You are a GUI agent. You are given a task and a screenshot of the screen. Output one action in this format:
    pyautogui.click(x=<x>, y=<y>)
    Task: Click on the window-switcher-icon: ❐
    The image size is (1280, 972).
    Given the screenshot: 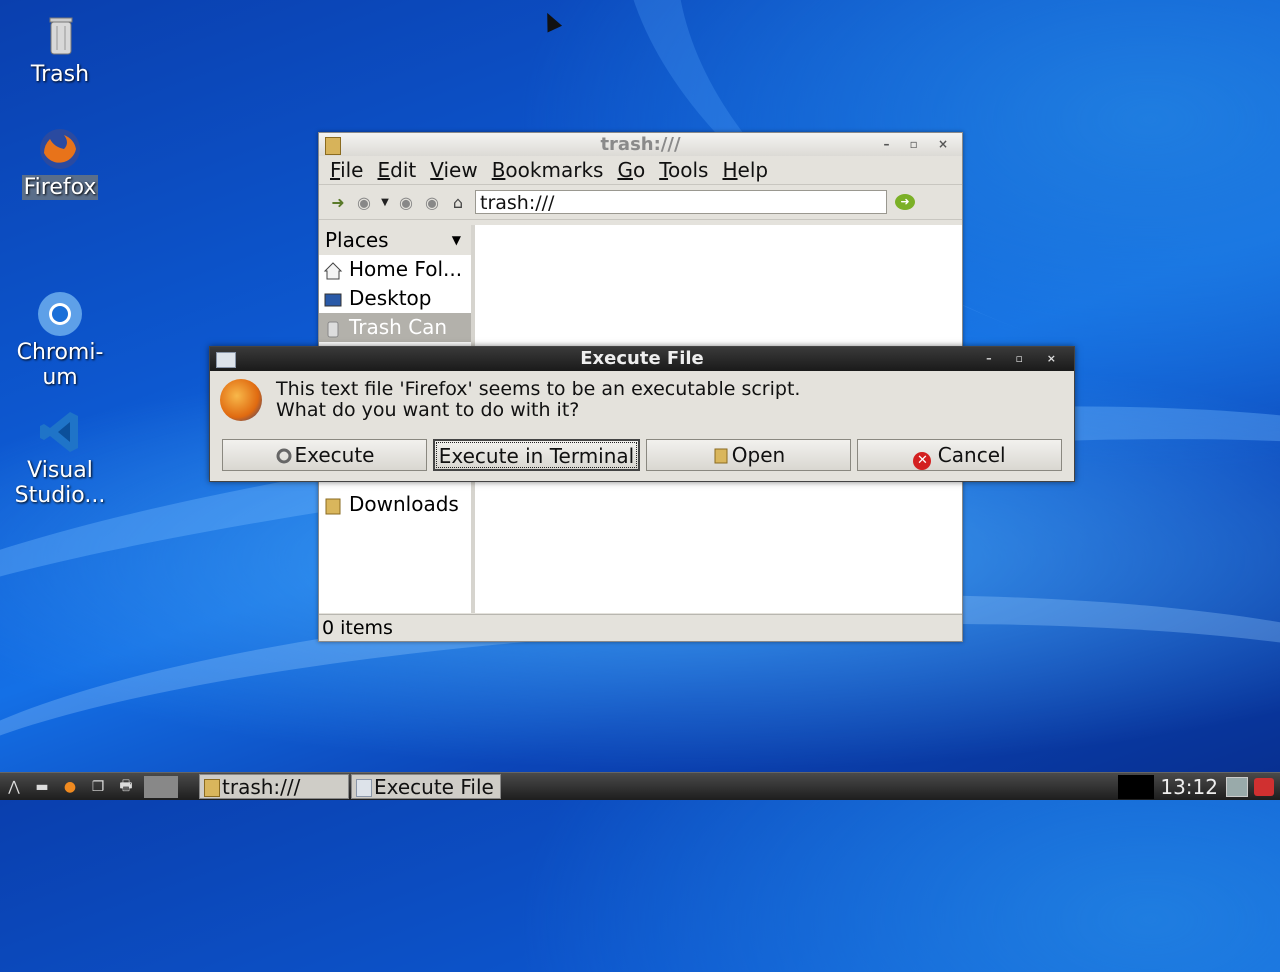 What is the action you would take?
    pyautogui.click(x=98, y=787)
    